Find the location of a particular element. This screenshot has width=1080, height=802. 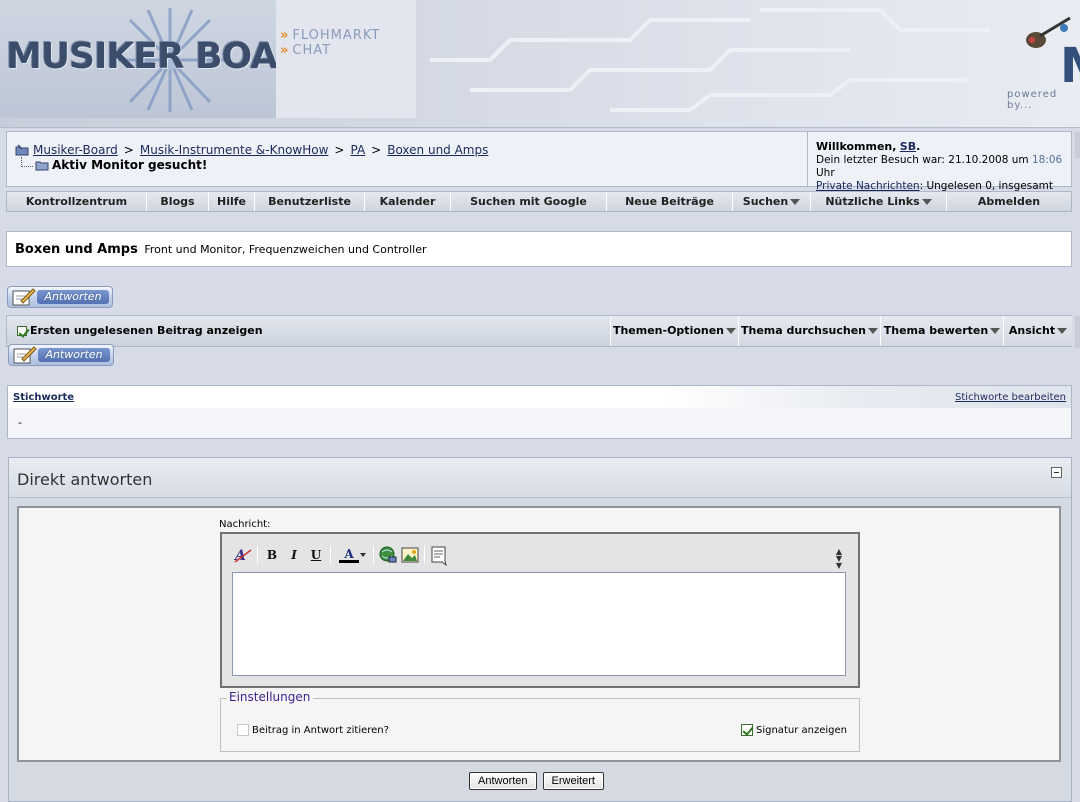

breadcrumb-musik-instrumente: Musik-Instrumente &-KnowHow is located at coordinates (234, 150).